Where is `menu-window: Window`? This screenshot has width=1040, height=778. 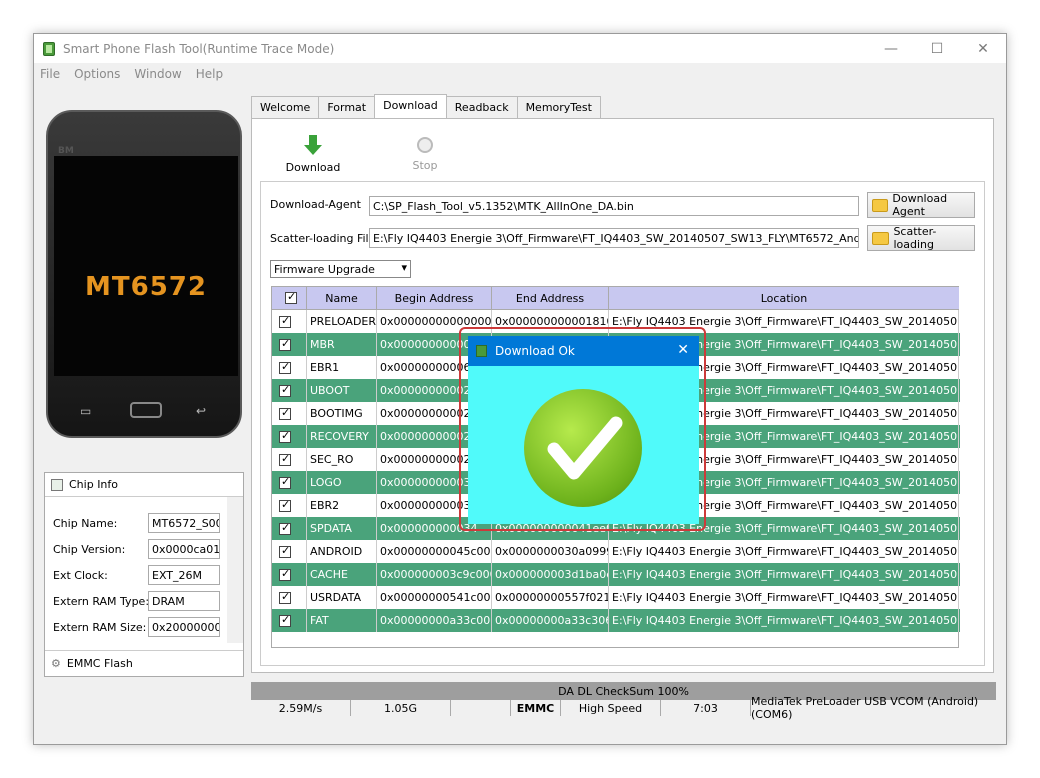 menu-window: Window is located at coordinates (157, 74).